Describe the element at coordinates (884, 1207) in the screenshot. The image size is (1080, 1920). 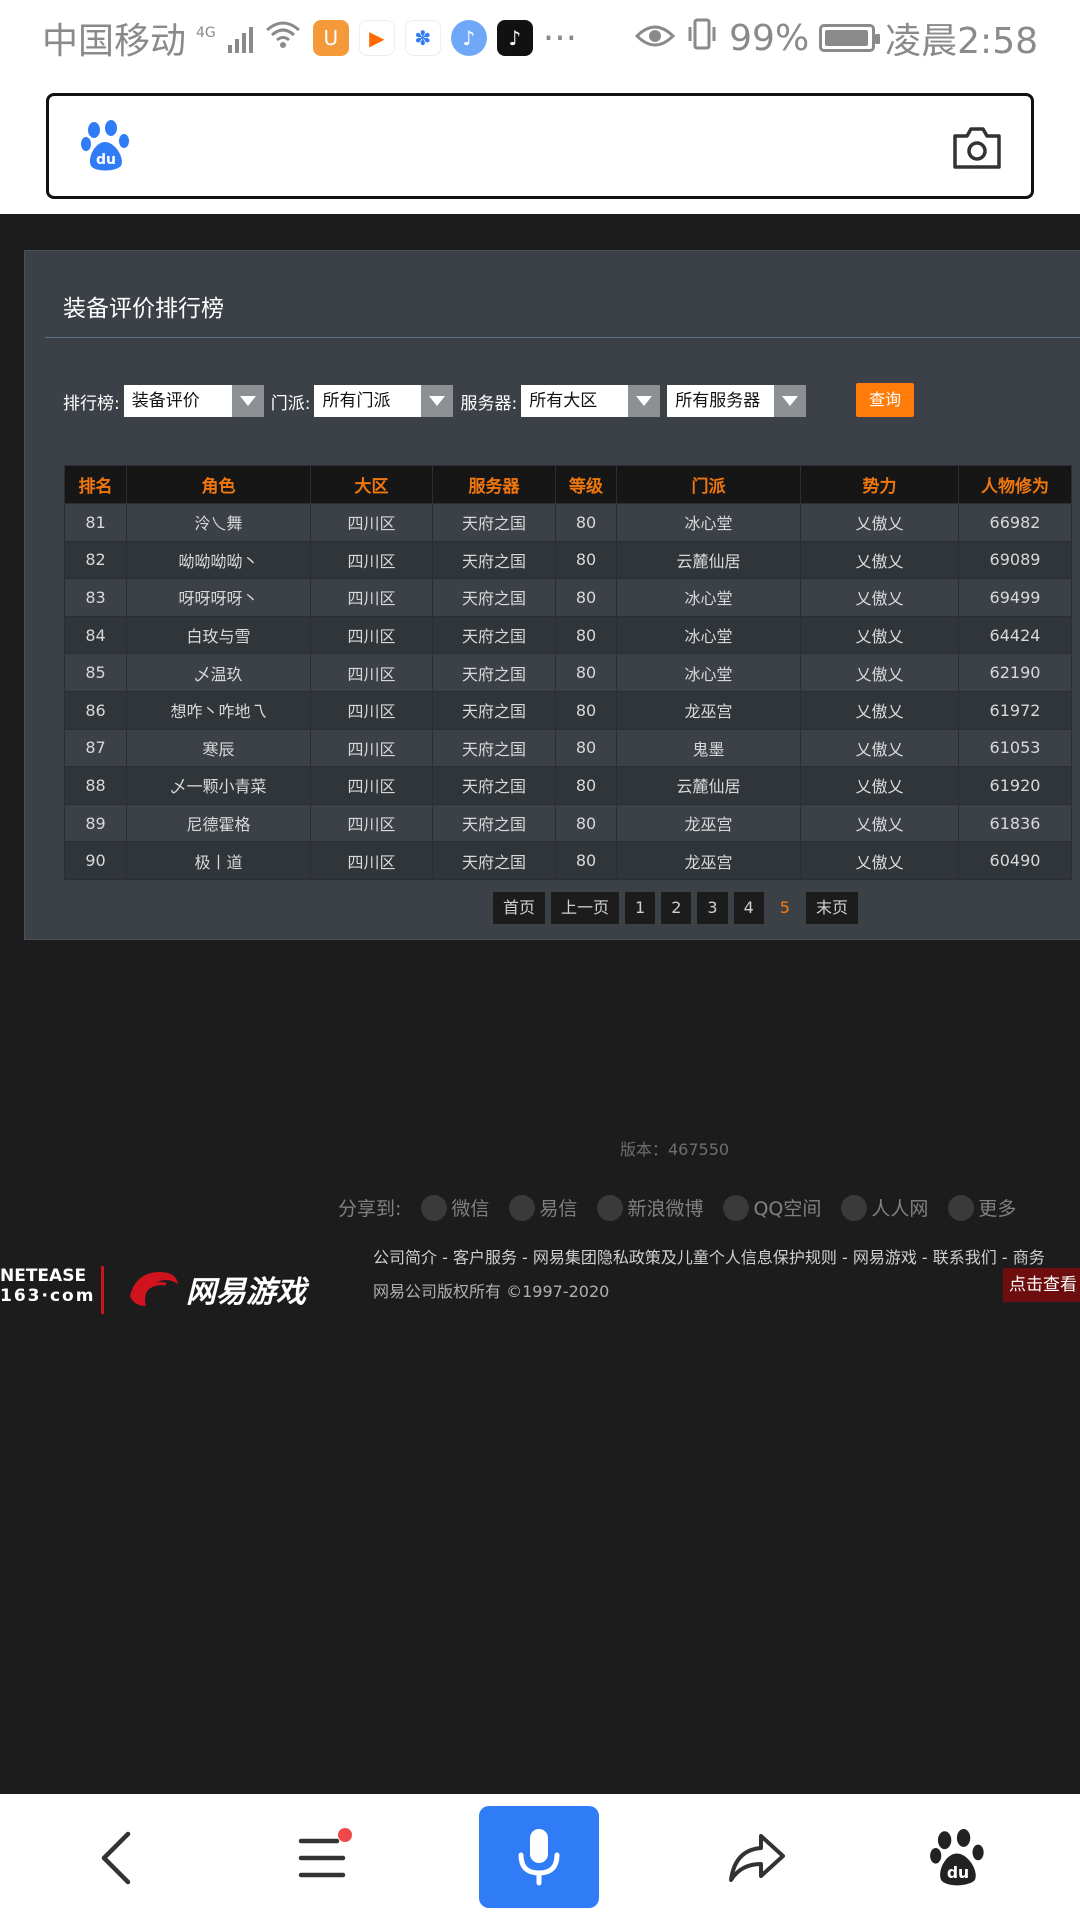
I see `share-target: 人人网` at that location.